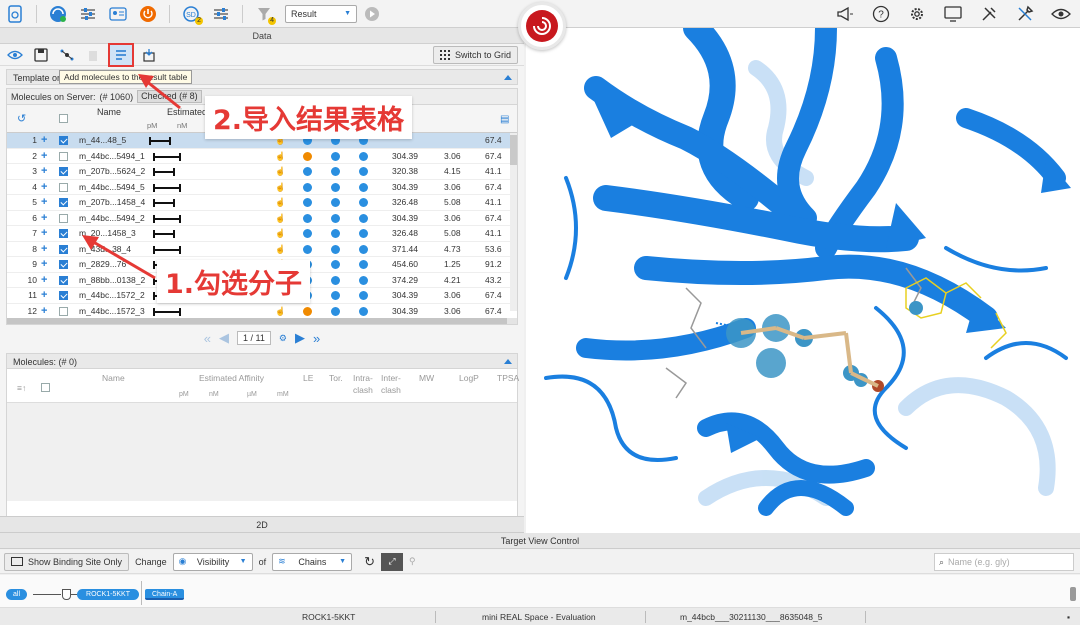  I want to click on result-col-inter: Inter-, so click(391, 378).